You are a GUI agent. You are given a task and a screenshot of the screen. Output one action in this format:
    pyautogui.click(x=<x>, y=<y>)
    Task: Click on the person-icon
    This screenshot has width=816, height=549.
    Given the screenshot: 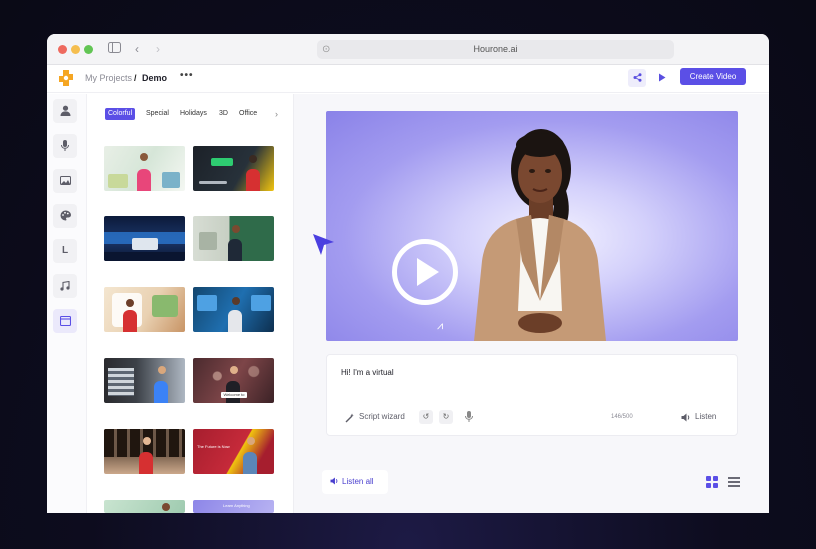 What is the action you would take?
    pyautogui.click(x=65, y=110)
    